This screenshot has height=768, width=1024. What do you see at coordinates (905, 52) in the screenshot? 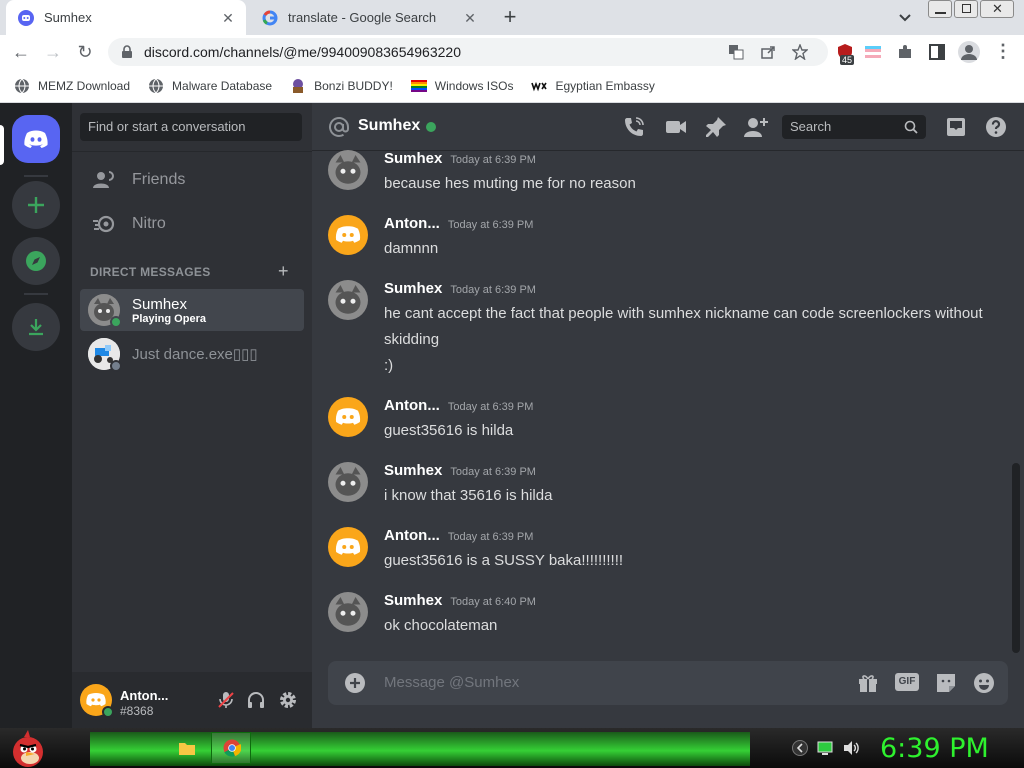
I see `puzzle-extensions-icon` at bounding box center [905, 52].